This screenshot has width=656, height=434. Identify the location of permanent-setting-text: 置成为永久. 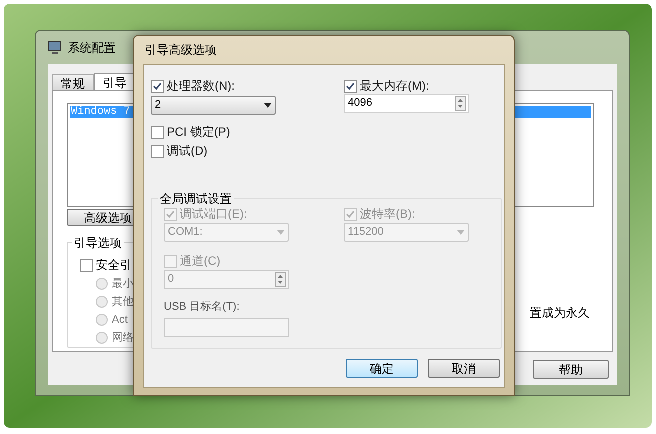
(560, 313).